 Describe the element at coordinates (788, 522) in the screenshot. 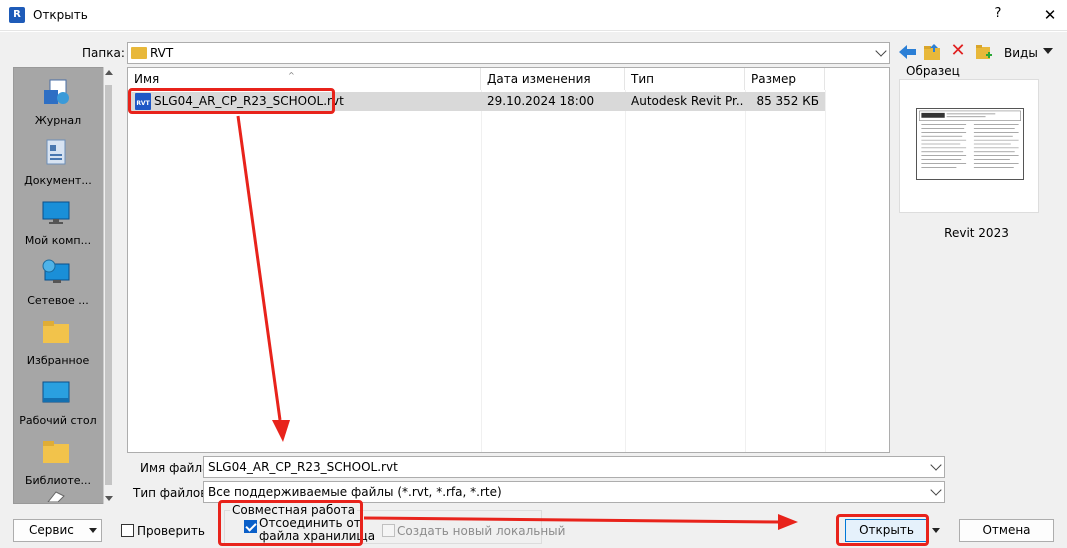

I see `arrow-head-right-icon` at that location.